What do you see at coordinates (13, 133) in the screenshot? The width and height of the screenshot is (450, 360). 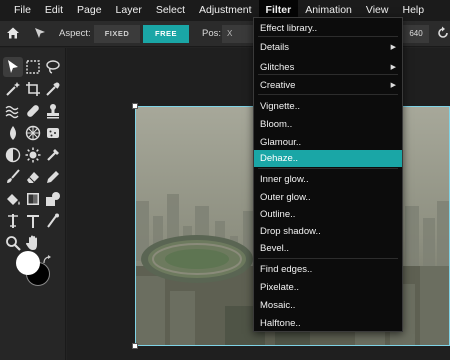 I see `blur-drop-icon` at bounding box center [13, 133].